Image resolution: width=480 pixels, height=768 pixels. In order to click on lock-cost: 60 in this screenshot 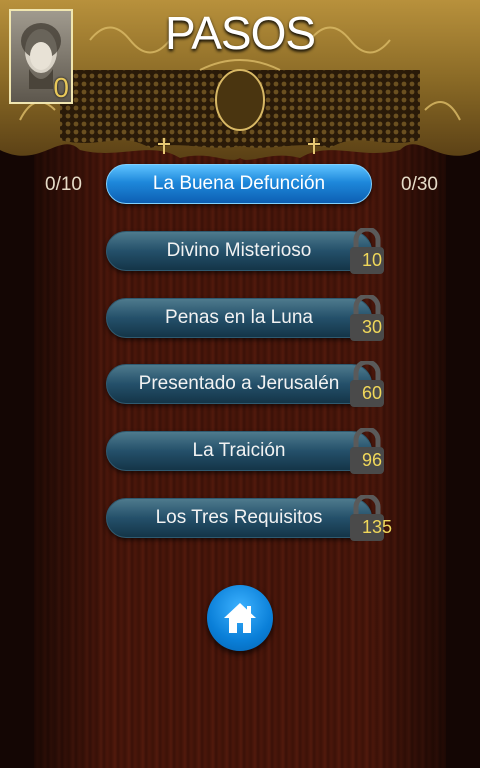, I will do `click(372, 393)`.